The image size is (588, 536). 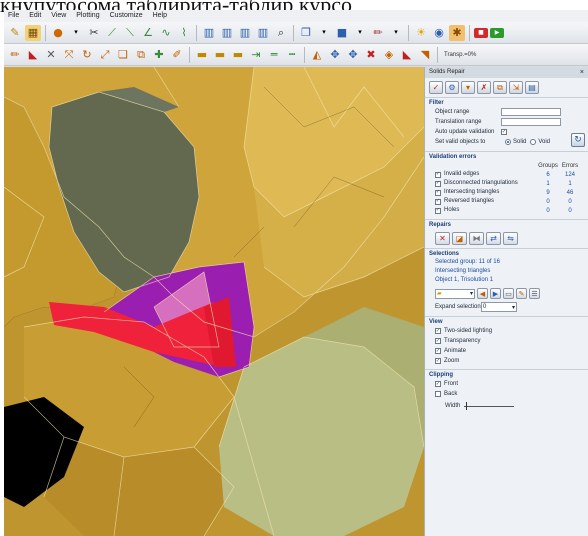 What do you see at coordinates (504, 132) in the screenshot?
I see `auto-update-checkbox: ✓` at bounding box center [504, 132].